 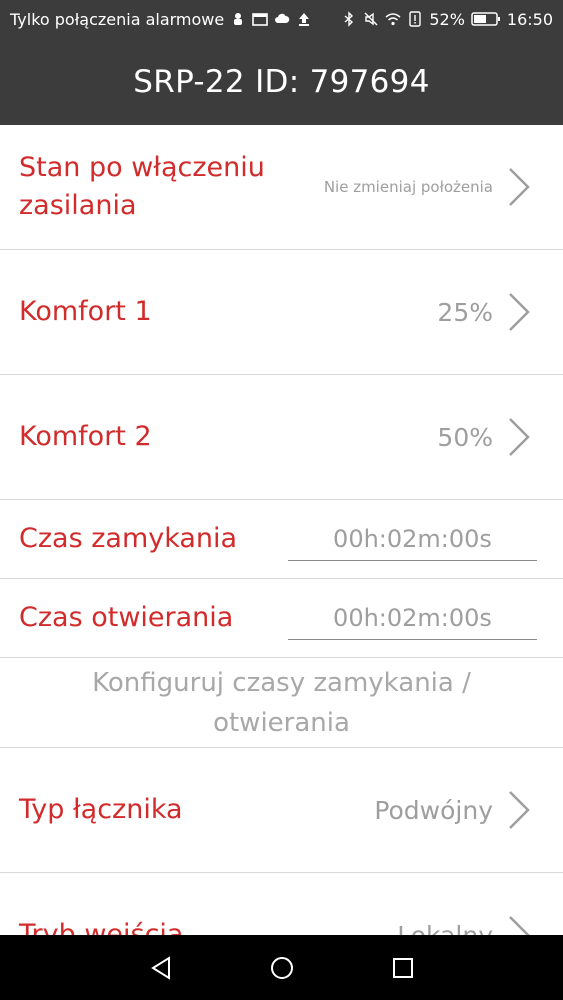 I want to click on clock: 16:50, so click(x=529, y=19).